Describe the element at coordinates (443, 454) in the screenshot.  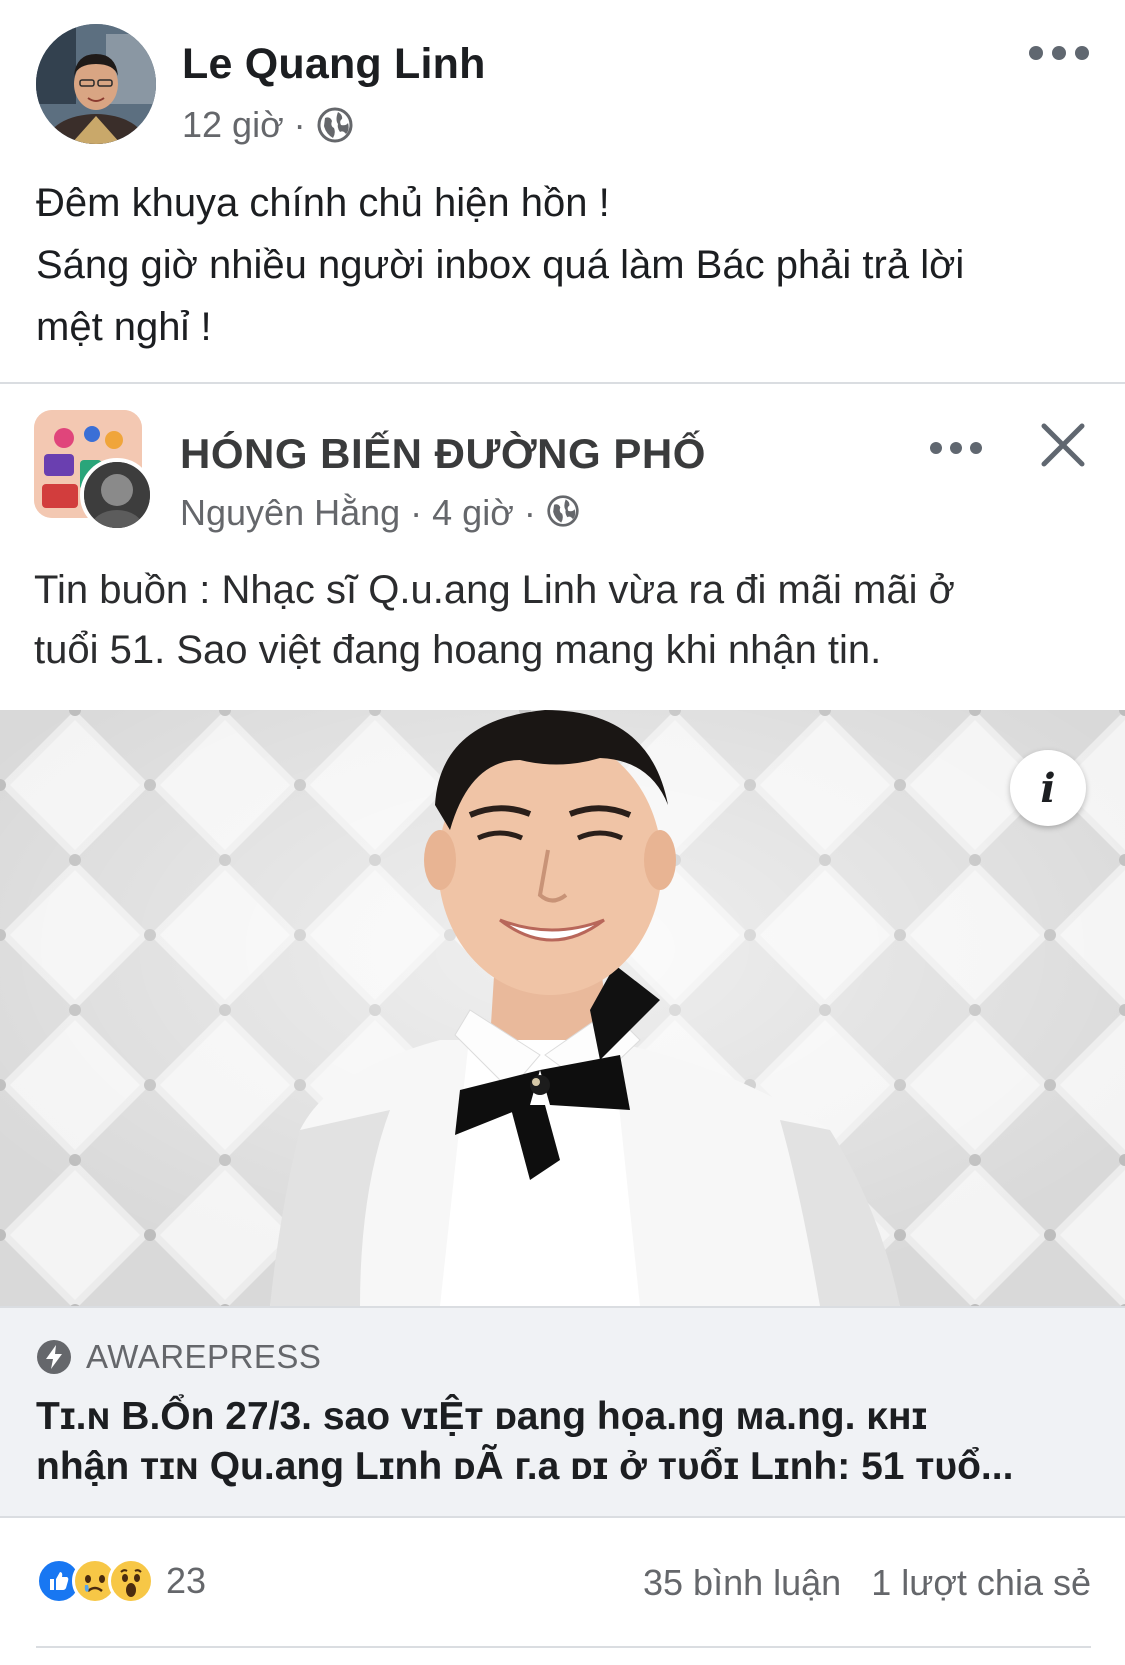
I see `group-name: HÓNG BIẾN ĐƯỜNG PHỐ` at that location.